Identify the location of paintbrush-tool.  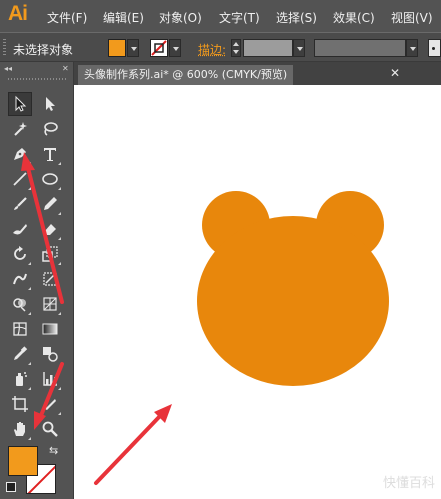
(20, 204).